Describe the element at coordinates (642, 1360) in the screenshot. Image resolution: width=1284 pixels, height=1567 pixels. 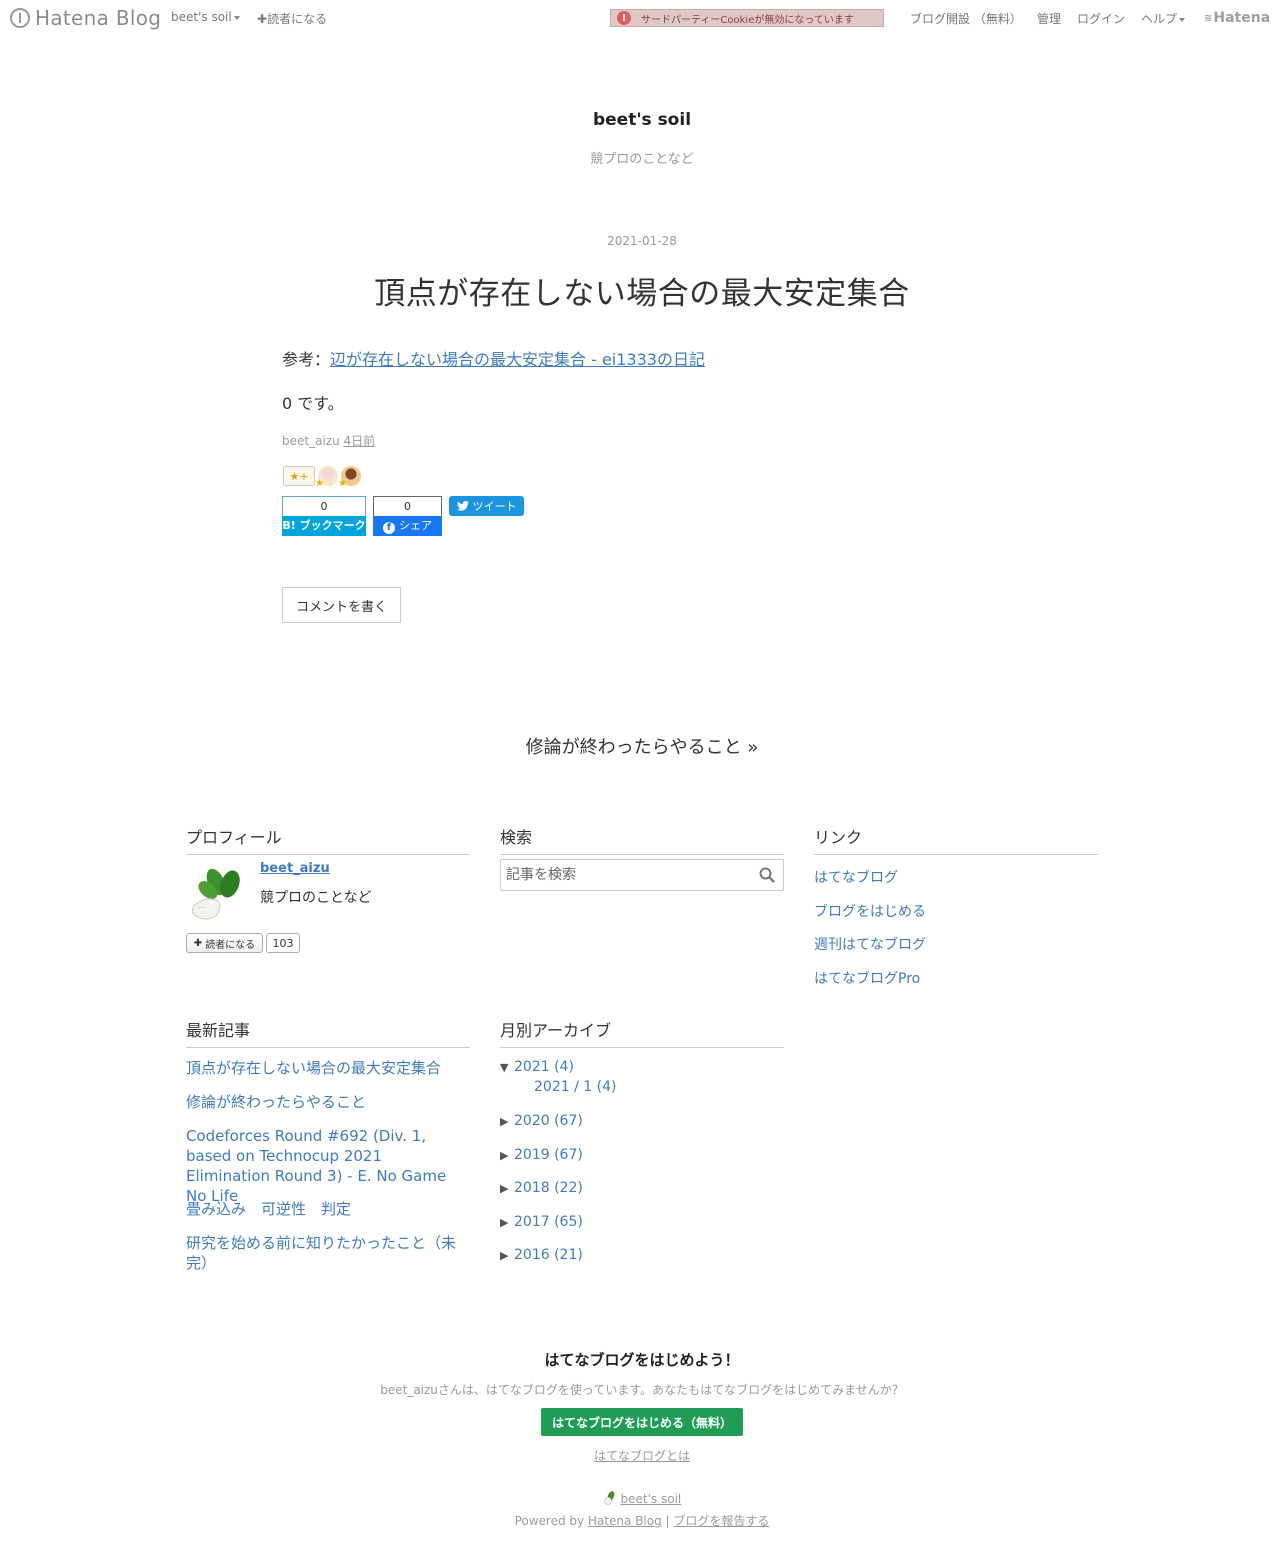
I see `cta-title: はてなブログをはじめよう！` at that location.